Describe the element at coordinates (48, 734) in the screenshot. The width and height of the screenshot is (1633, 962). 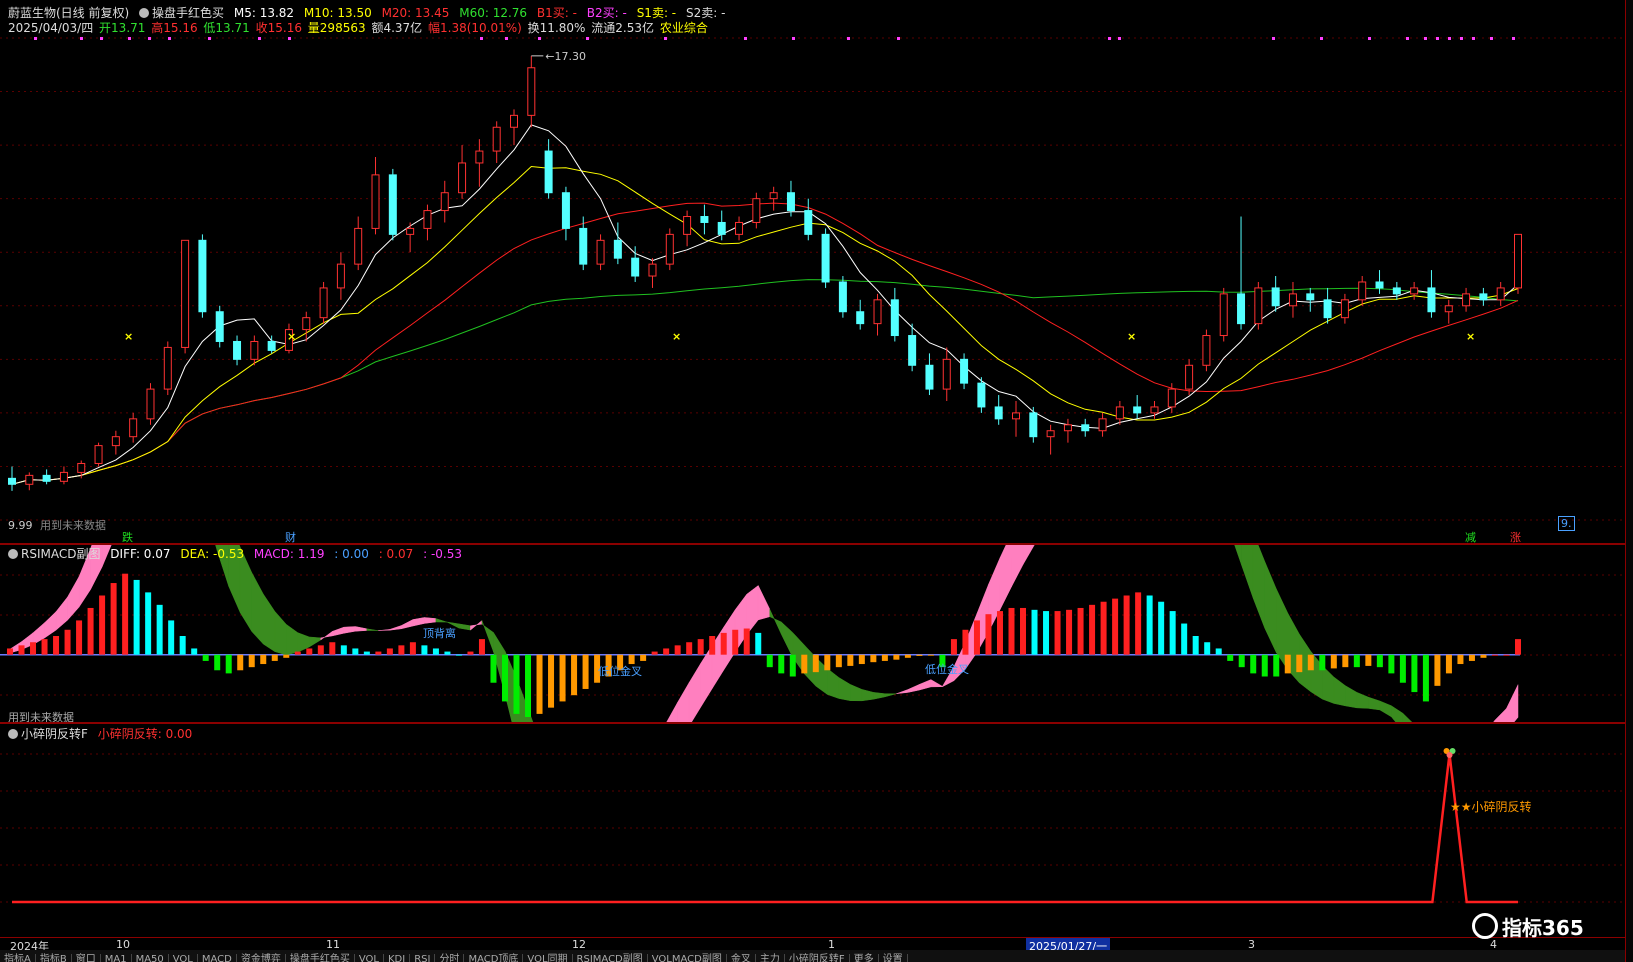
I see `reversal-title: 小碎阴反转F` at that location.